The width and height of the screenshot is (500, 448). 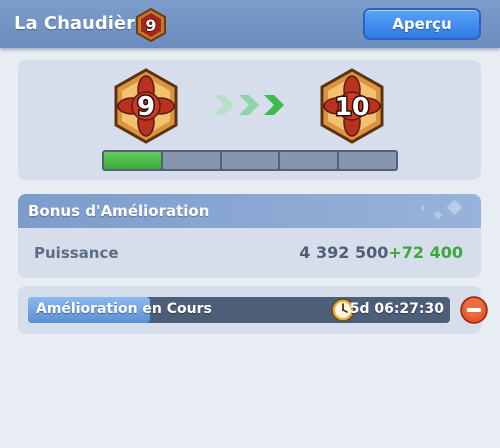 I want to click on current-level-text: 9, so click(x=146, y=107).